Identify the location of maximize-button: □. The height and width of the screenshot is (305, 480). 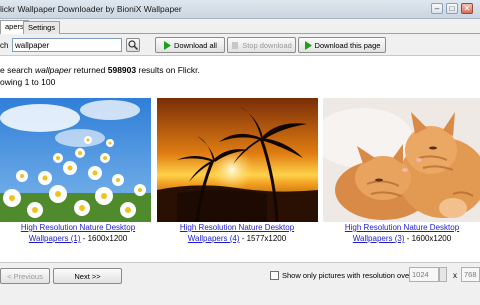
(452, 8).